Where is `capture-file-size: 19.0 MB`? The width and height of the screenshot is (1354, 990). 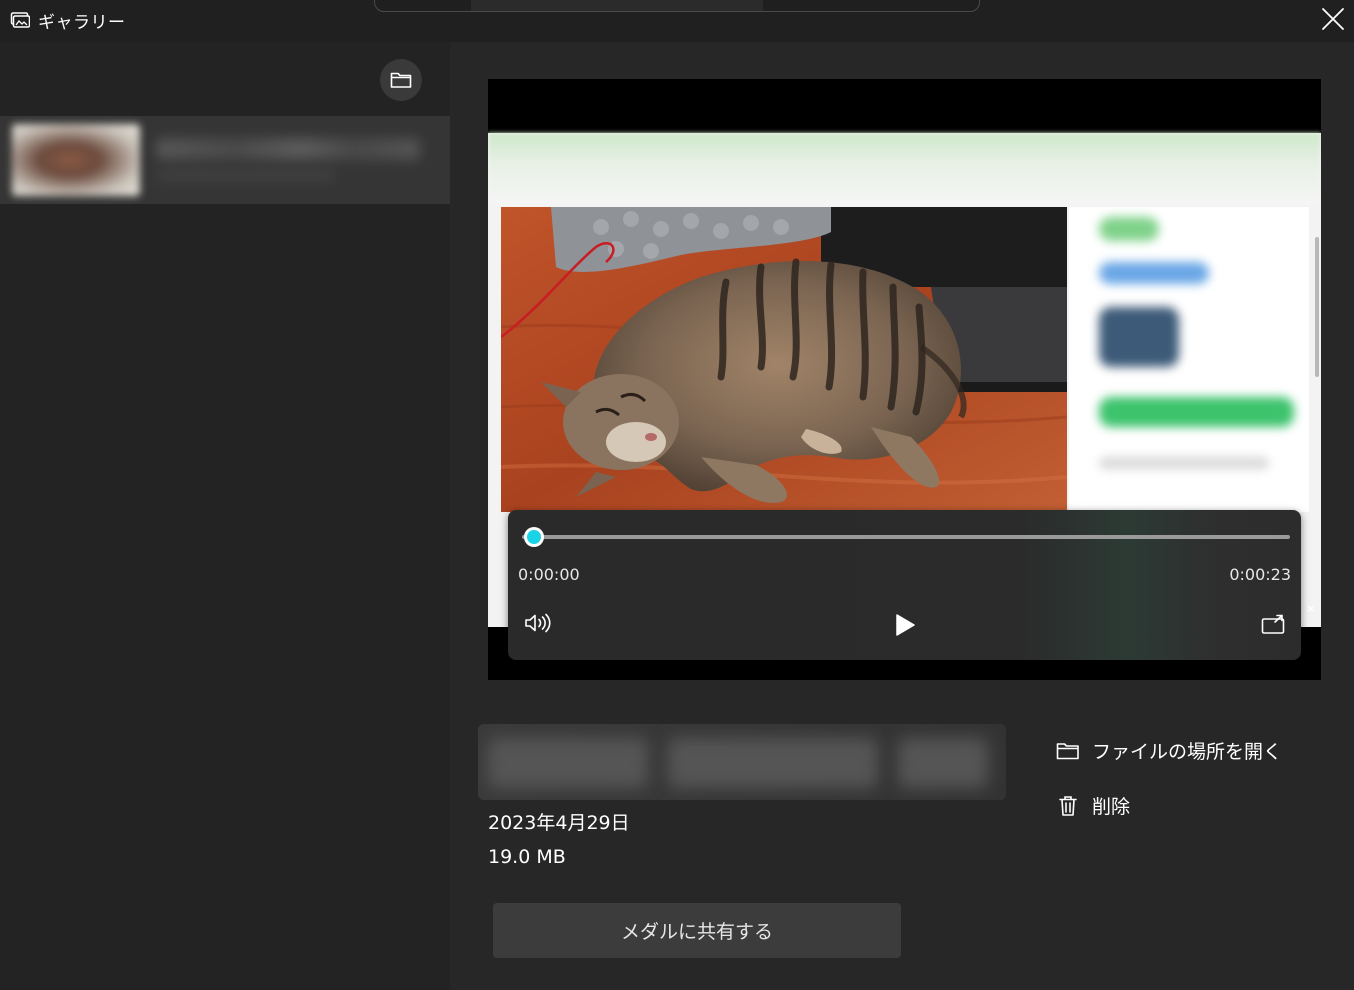 capture-file-size: 19.0 MB is located at coordinates (527, 857).